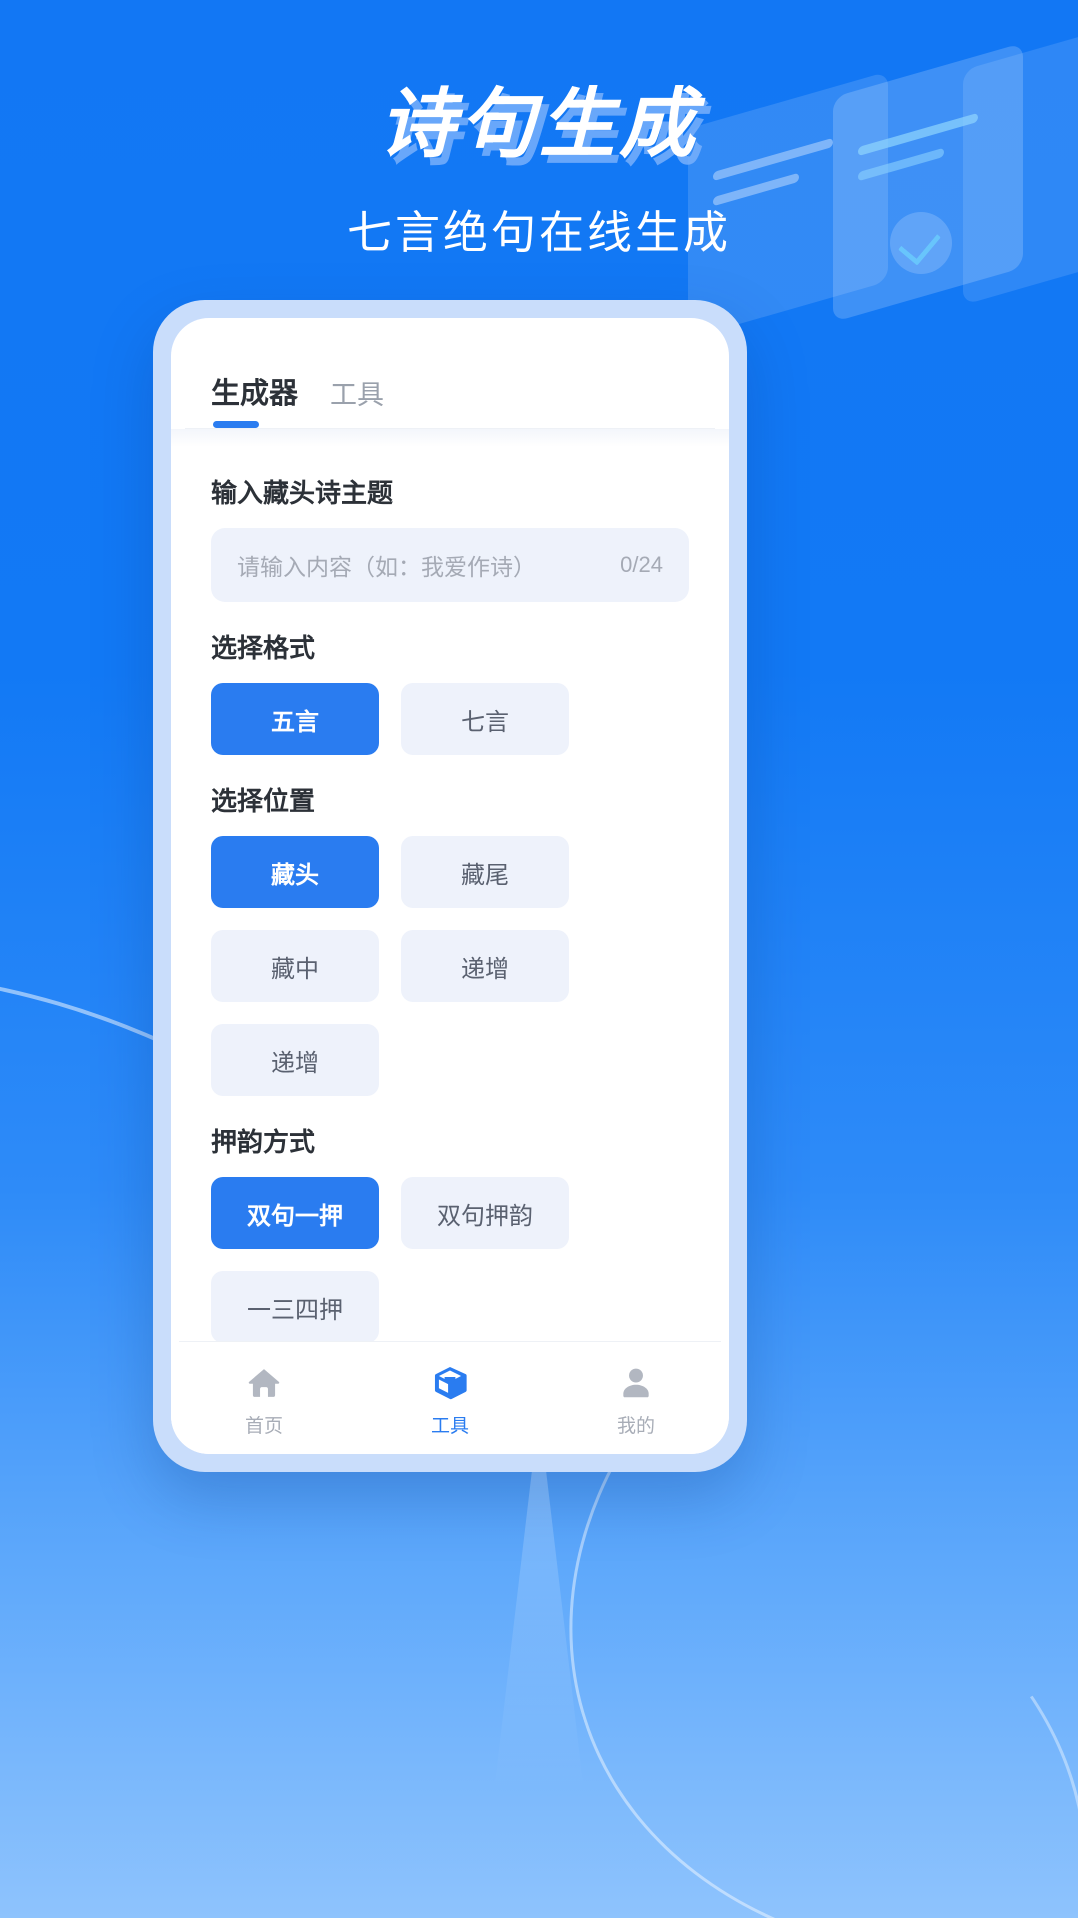  Describe the element at coordinates (485, 719) in the screenshot. I see `format-option-qiyan: 七言` at that location.